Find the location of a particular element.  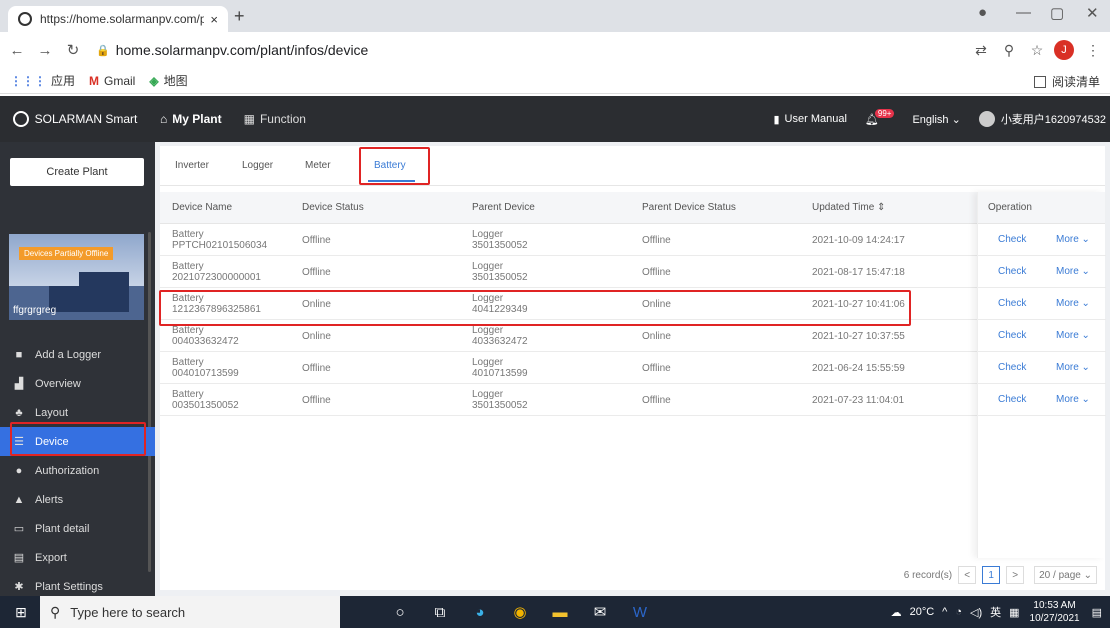

apps-icon: ⋮⋮⋮ is located at coordinates (28, 80).